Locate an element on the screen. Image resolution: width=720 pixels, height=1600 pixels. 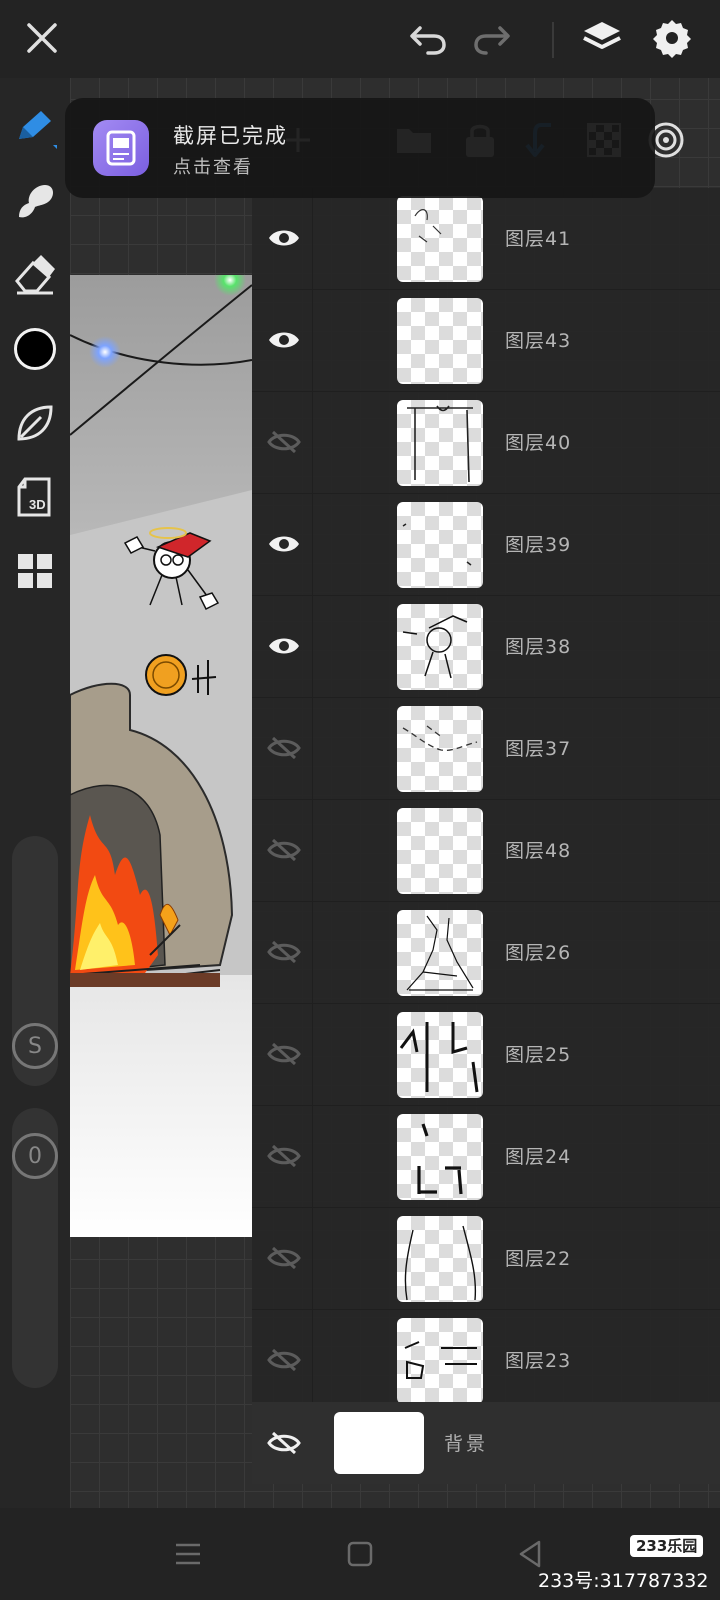
layer-name: 图层24 is located at coordinates (538, 1157).